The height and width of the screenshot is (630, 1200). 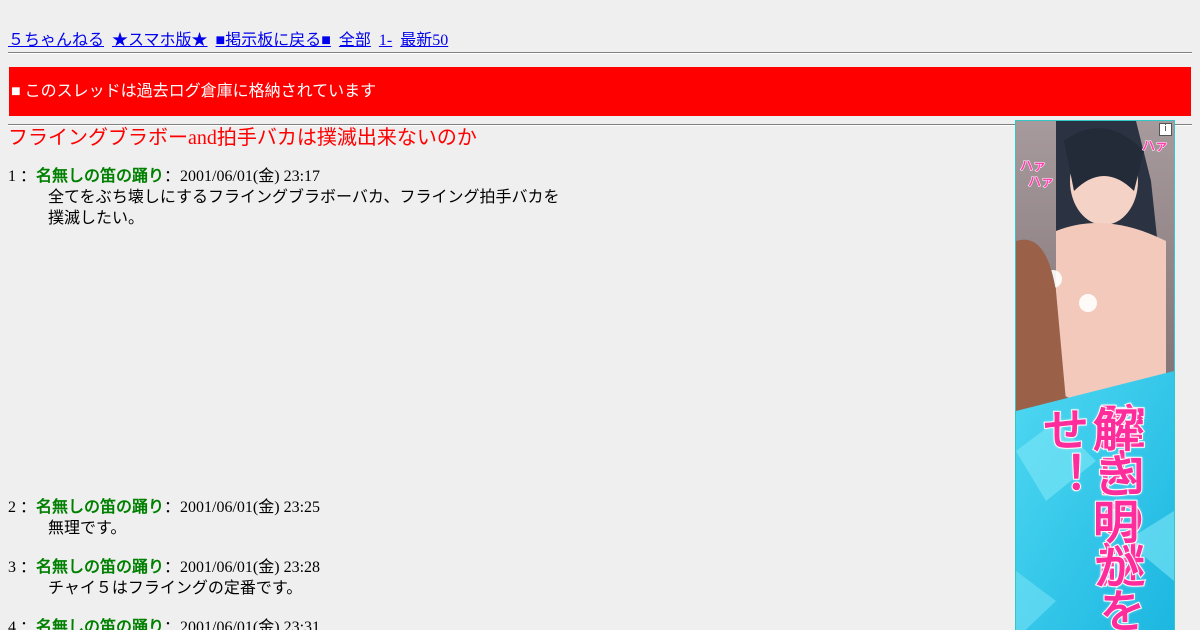 I want to click on post: 4 ：名無しの笛の踊り：2001/06/01(金) 23:31, so click(x=164, y=623).